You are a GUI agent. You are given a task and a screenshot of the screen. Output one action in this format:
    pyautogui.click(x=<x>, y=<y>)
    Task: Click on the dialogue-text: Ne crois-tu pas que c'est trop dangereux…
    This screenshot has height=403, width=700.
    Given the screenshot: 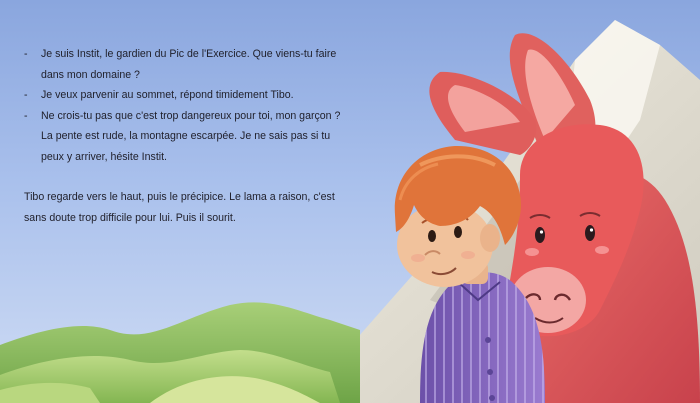 What is the action you would take?
    pyautogui.click(x=191, y=136)
    